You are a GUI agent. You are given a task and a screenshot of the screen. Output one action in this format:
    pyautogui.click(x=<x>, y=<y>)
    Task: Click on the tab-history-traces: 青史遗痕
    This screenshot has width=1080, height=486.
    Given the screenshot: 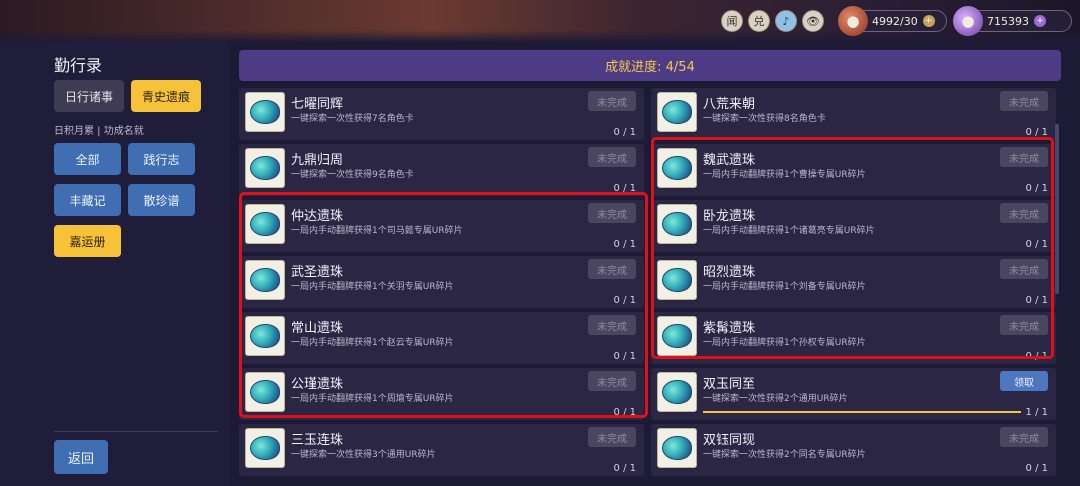 What is the action you would take?
    pyautogui.click(x=166, y=96)
    